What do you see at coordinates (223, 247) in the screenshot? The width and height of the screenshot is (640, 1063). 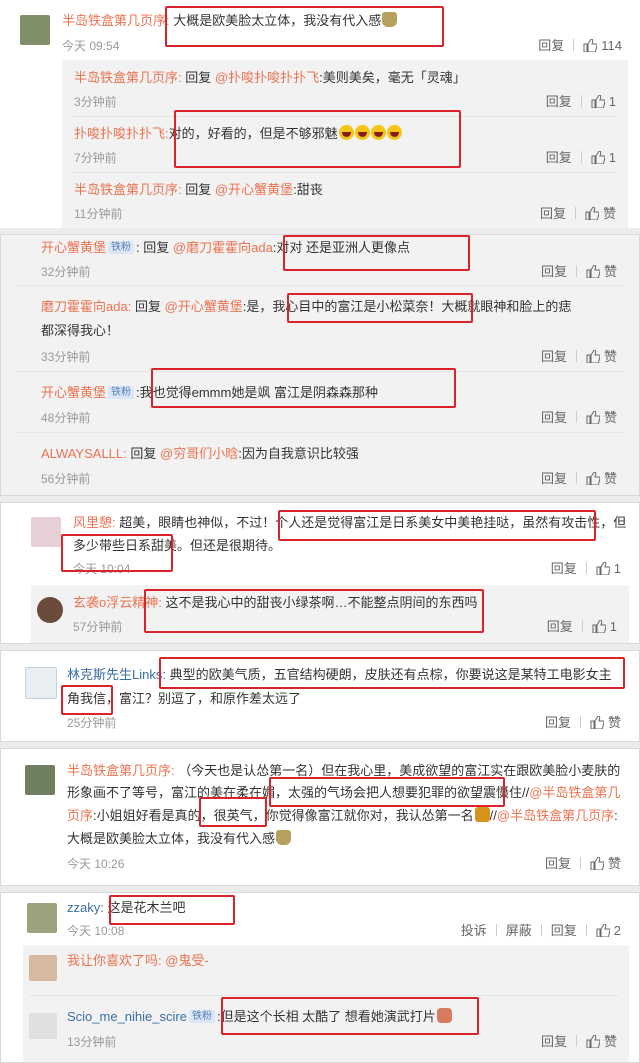 I see `mention-link: @磨刀霍霍向ada` at bounding box center [223, 247].